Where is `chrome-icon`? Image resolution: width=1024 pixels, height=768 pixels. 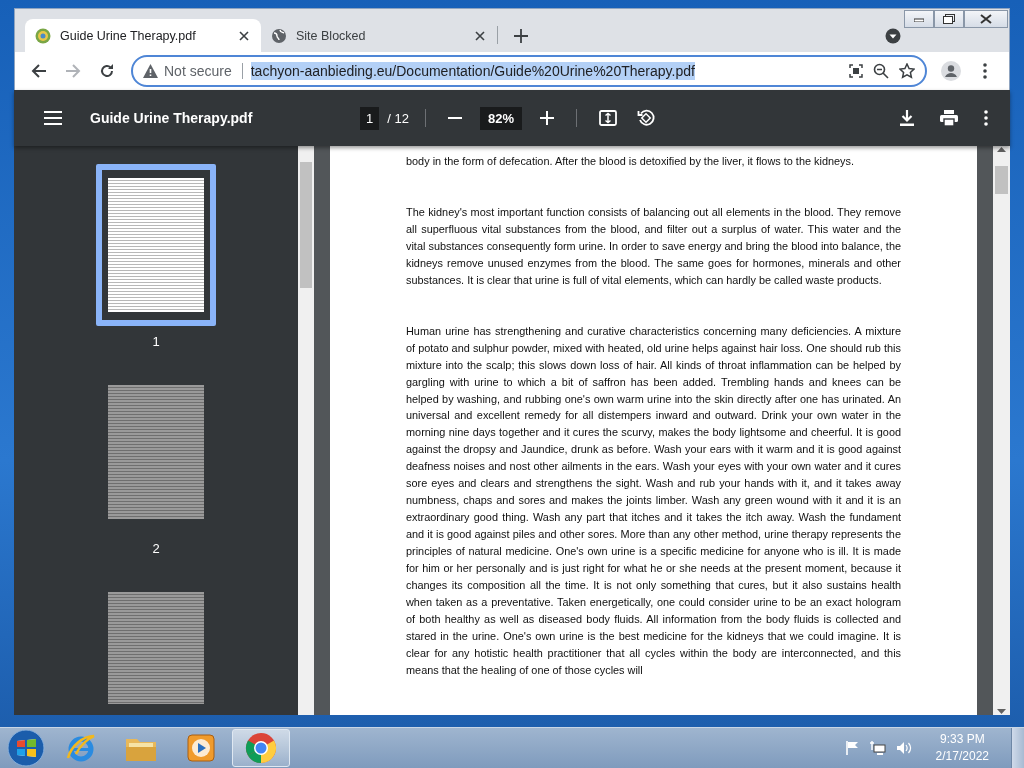 chrome-icon is located at coordinates (261, 748).